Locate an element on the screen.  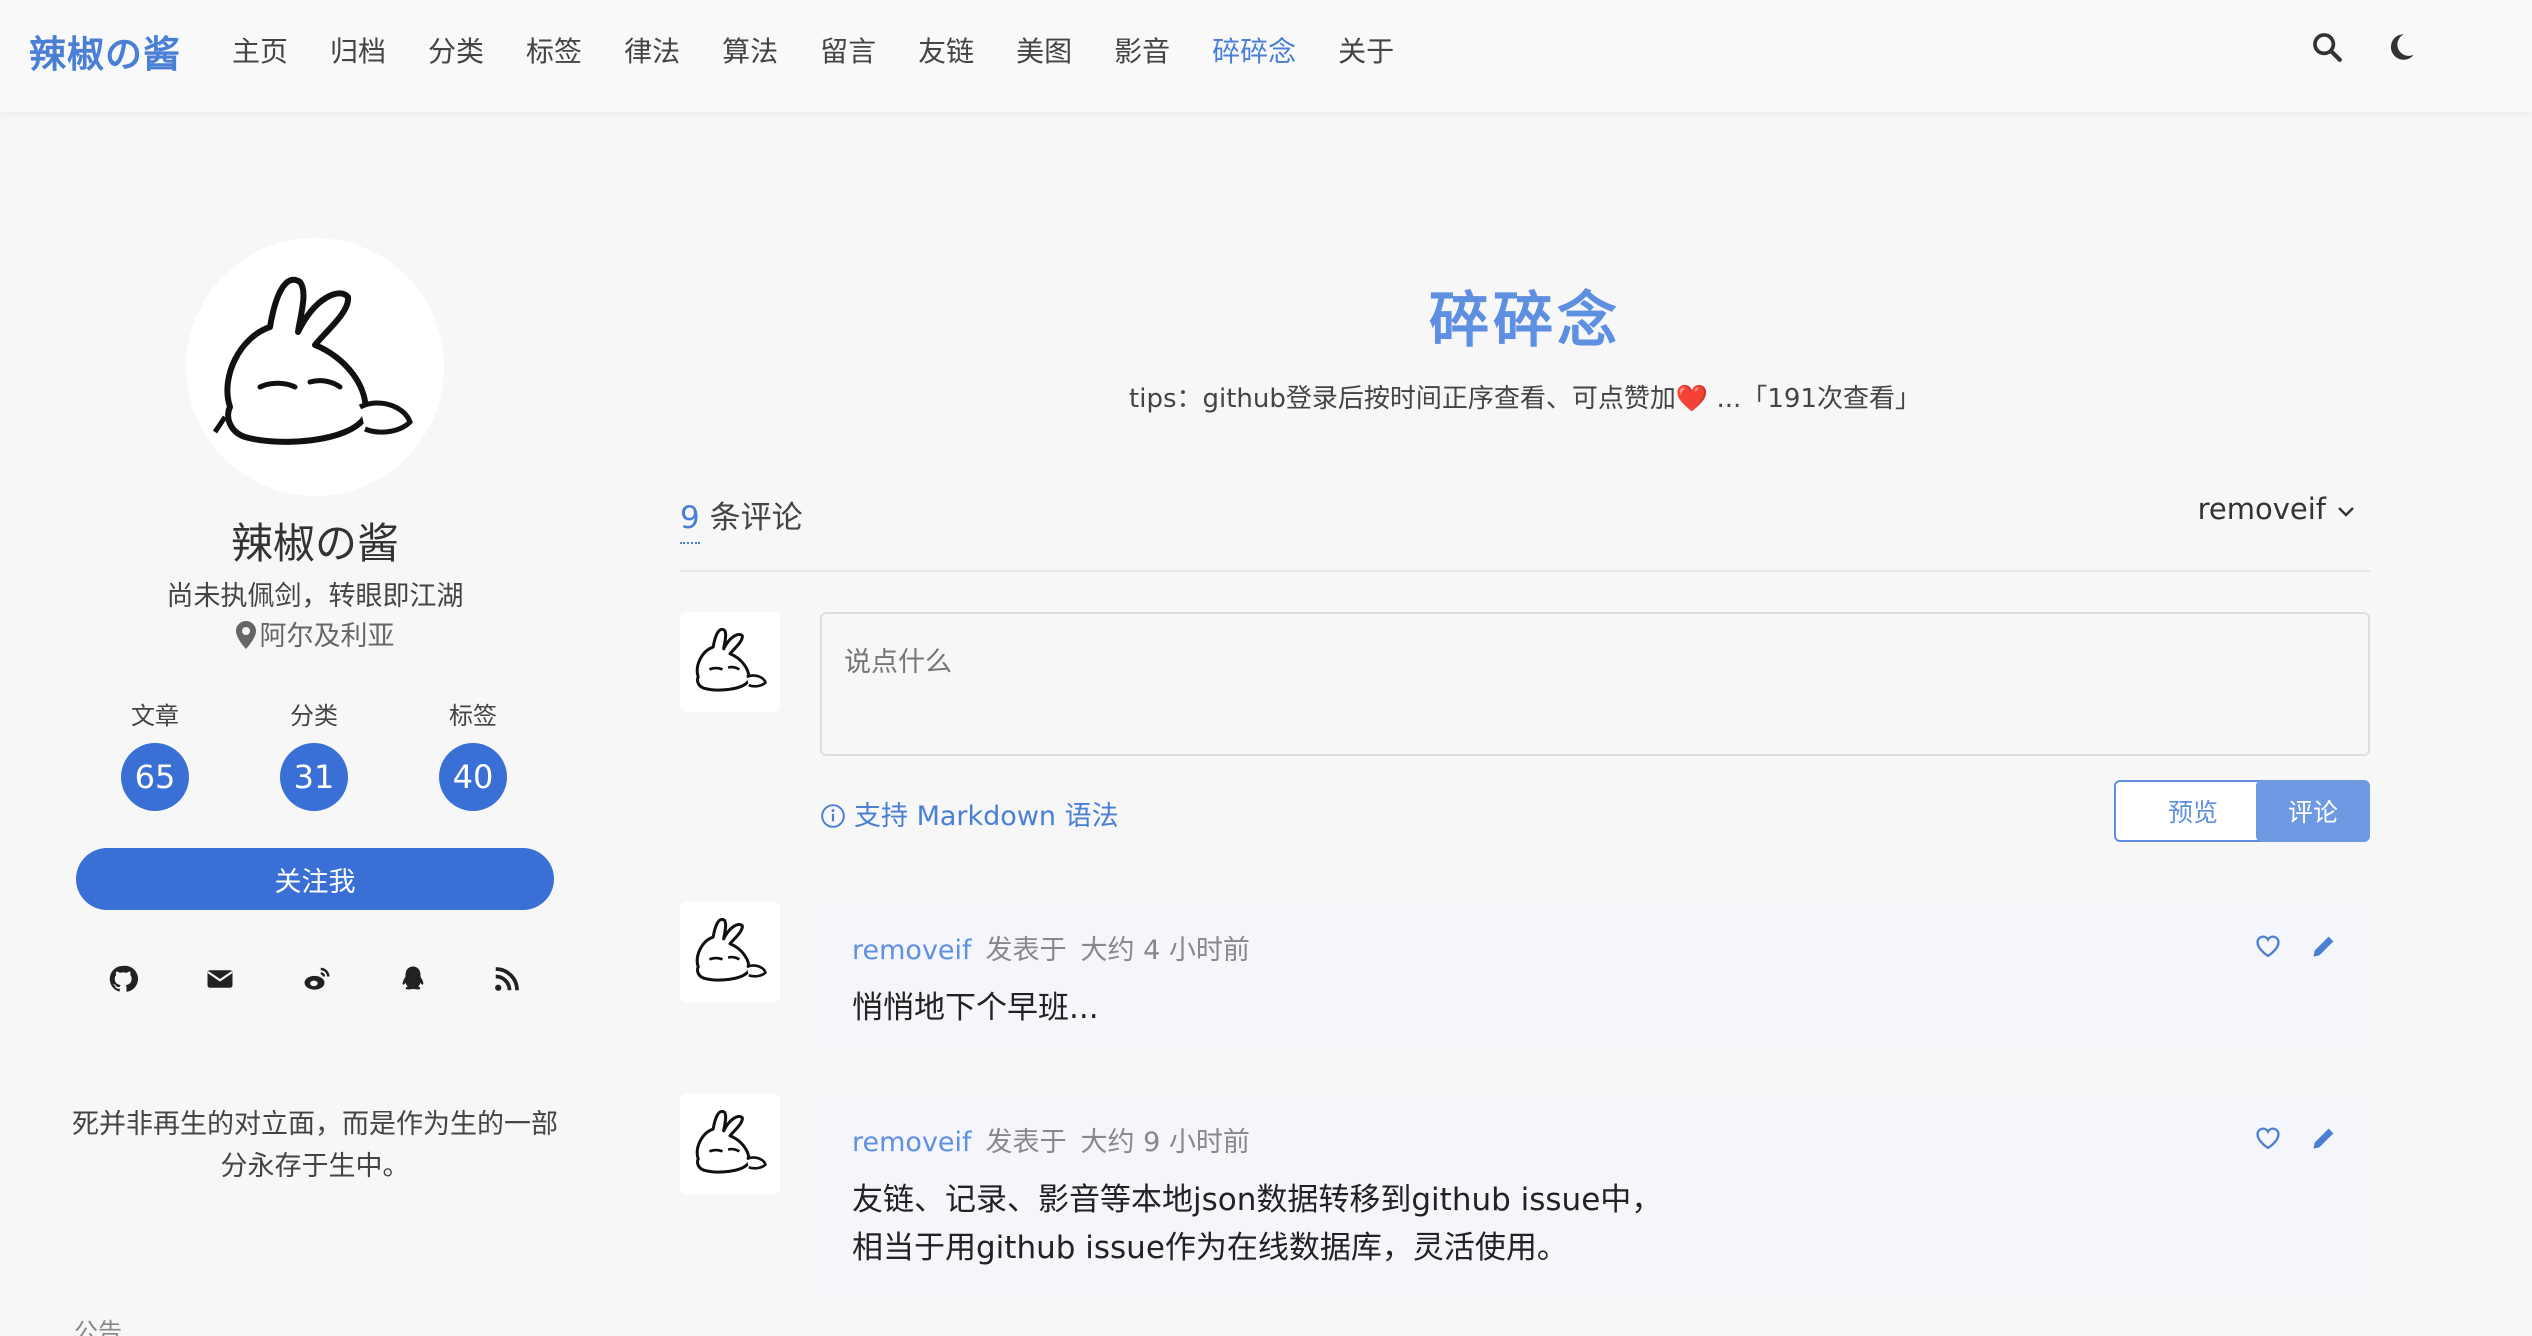
page-tips: tips：github登录后按时间正序查看、可点赞加❤️ ...「191次查看」 is located at coordinates (1525, 399).